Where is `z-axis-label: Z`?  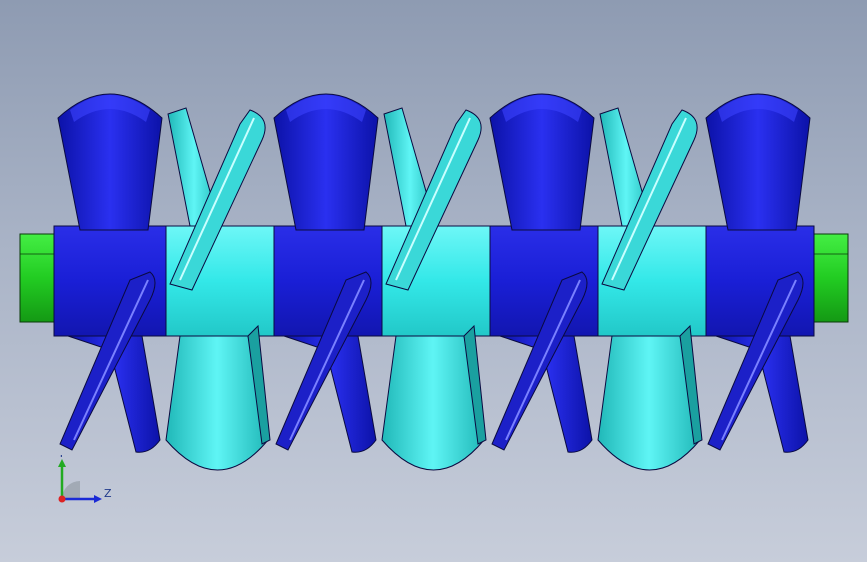 z-axis-label: Z is located at coordinates (108, 493).